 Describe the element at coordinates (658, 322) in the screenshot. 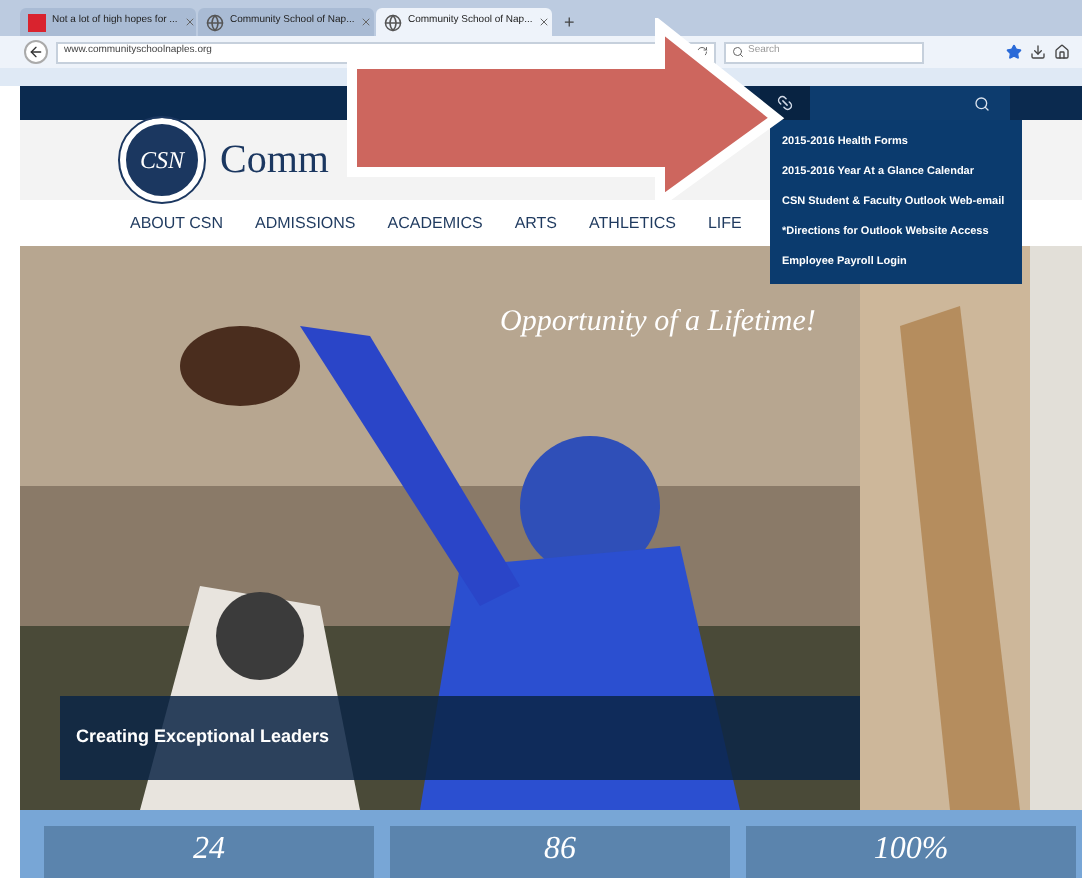

I see `hero-headline: Opportunity of a Lifetime!` at that location.